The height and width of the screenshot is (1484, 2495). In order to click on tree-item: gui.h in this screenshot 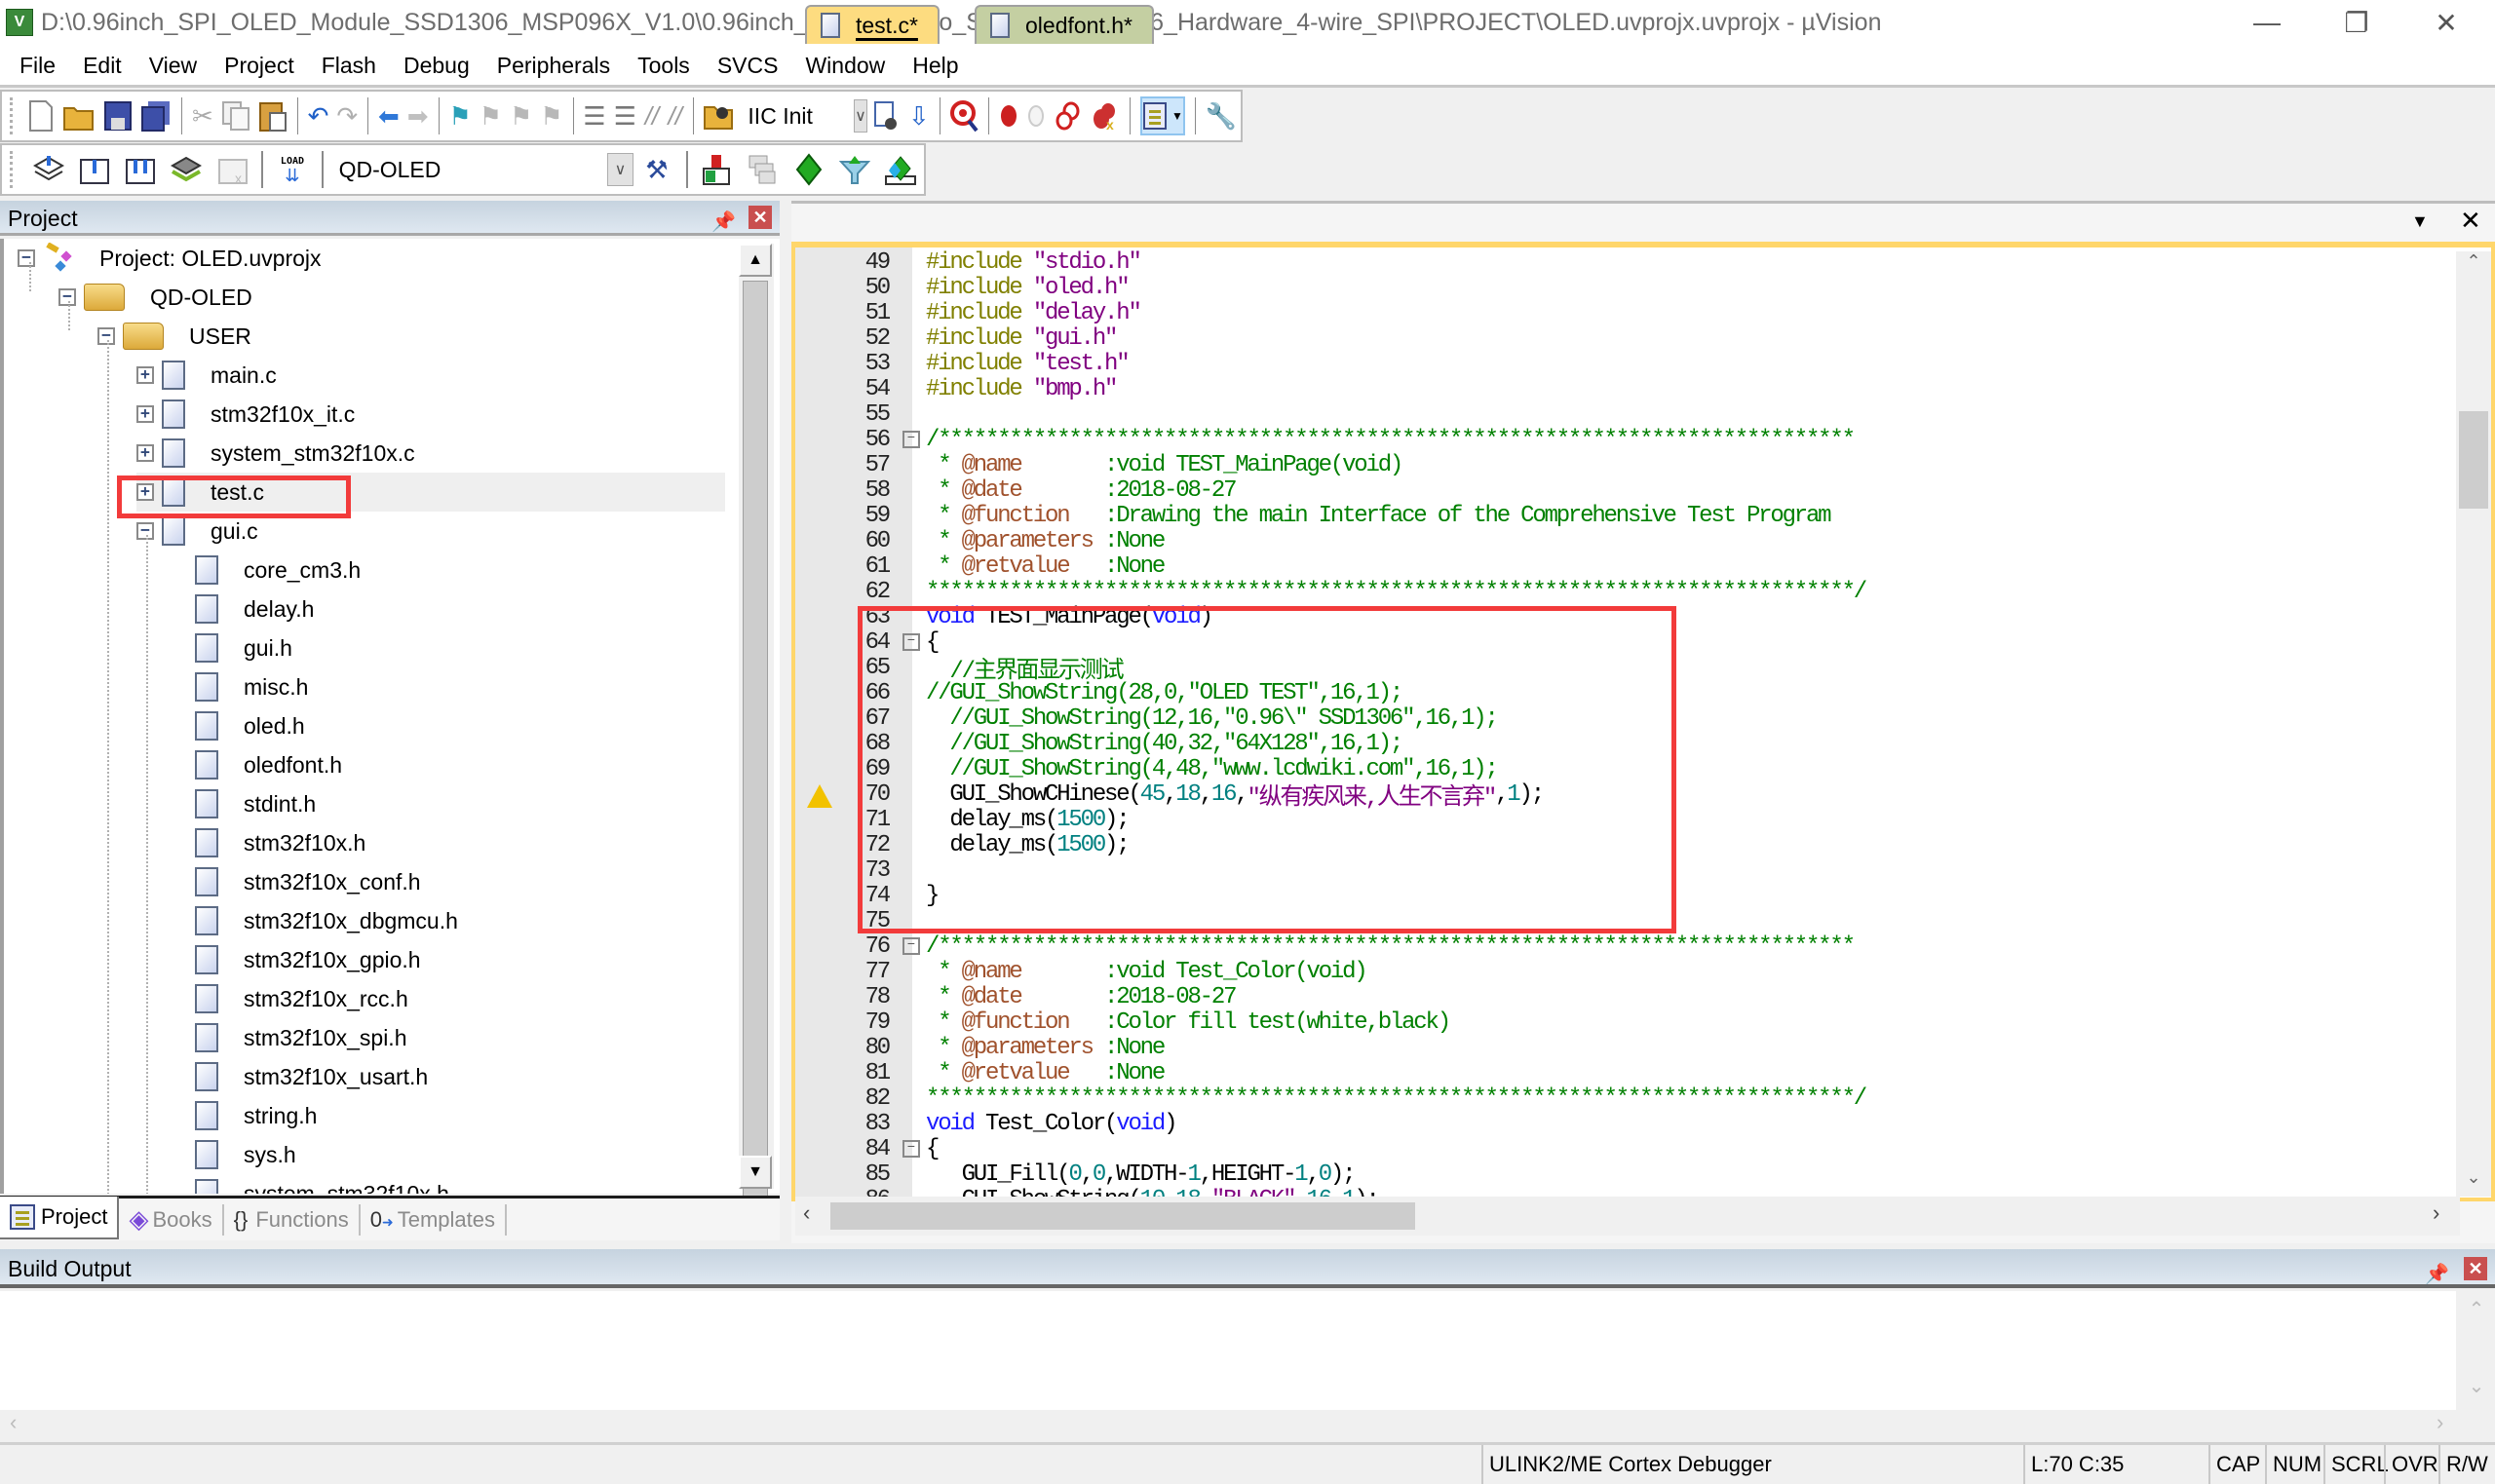, I will do `click(243, 647)`.